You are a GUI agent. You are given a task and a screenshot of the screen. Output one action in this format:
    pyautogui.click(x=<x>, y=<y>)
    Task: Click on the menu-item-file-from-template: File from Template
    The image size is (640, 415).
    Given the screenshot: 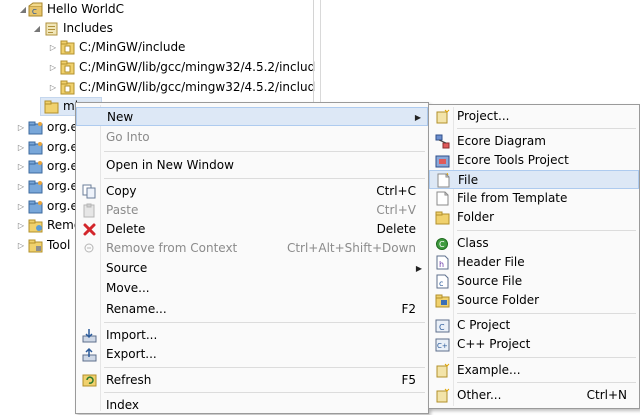 What is the action you would take?
    pyautogui.click(x=534, y=198)
    